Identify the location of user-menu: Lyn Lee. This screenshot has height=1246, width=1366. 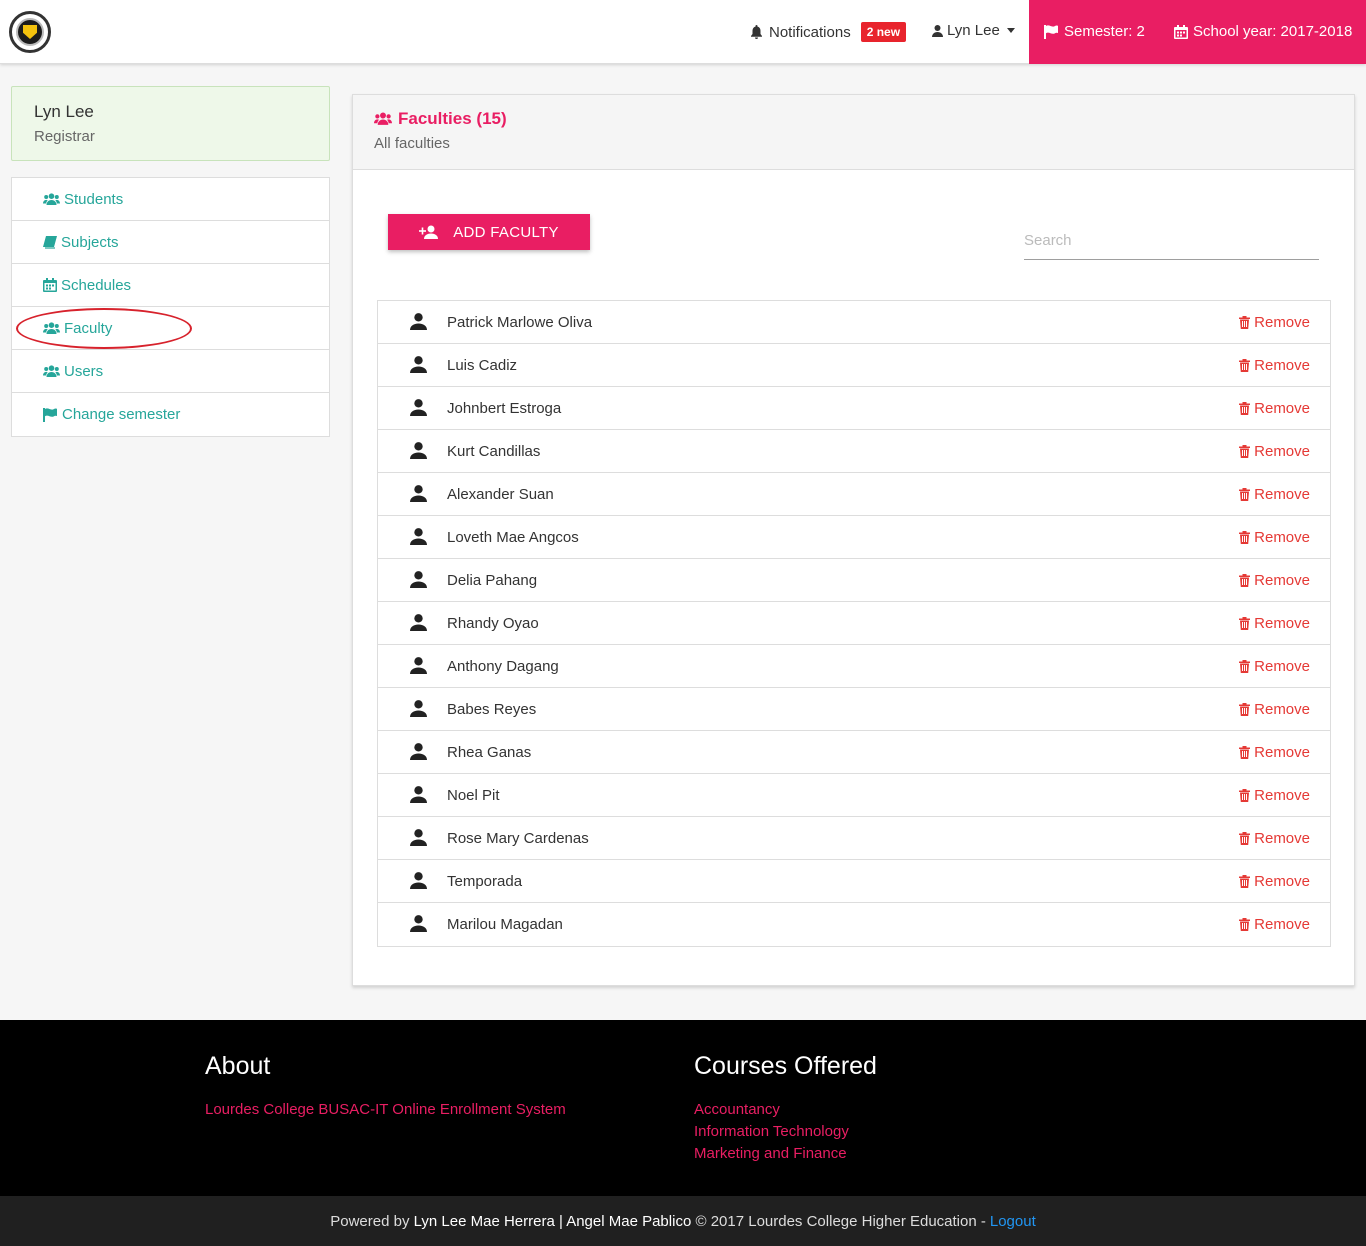
(973, 30).